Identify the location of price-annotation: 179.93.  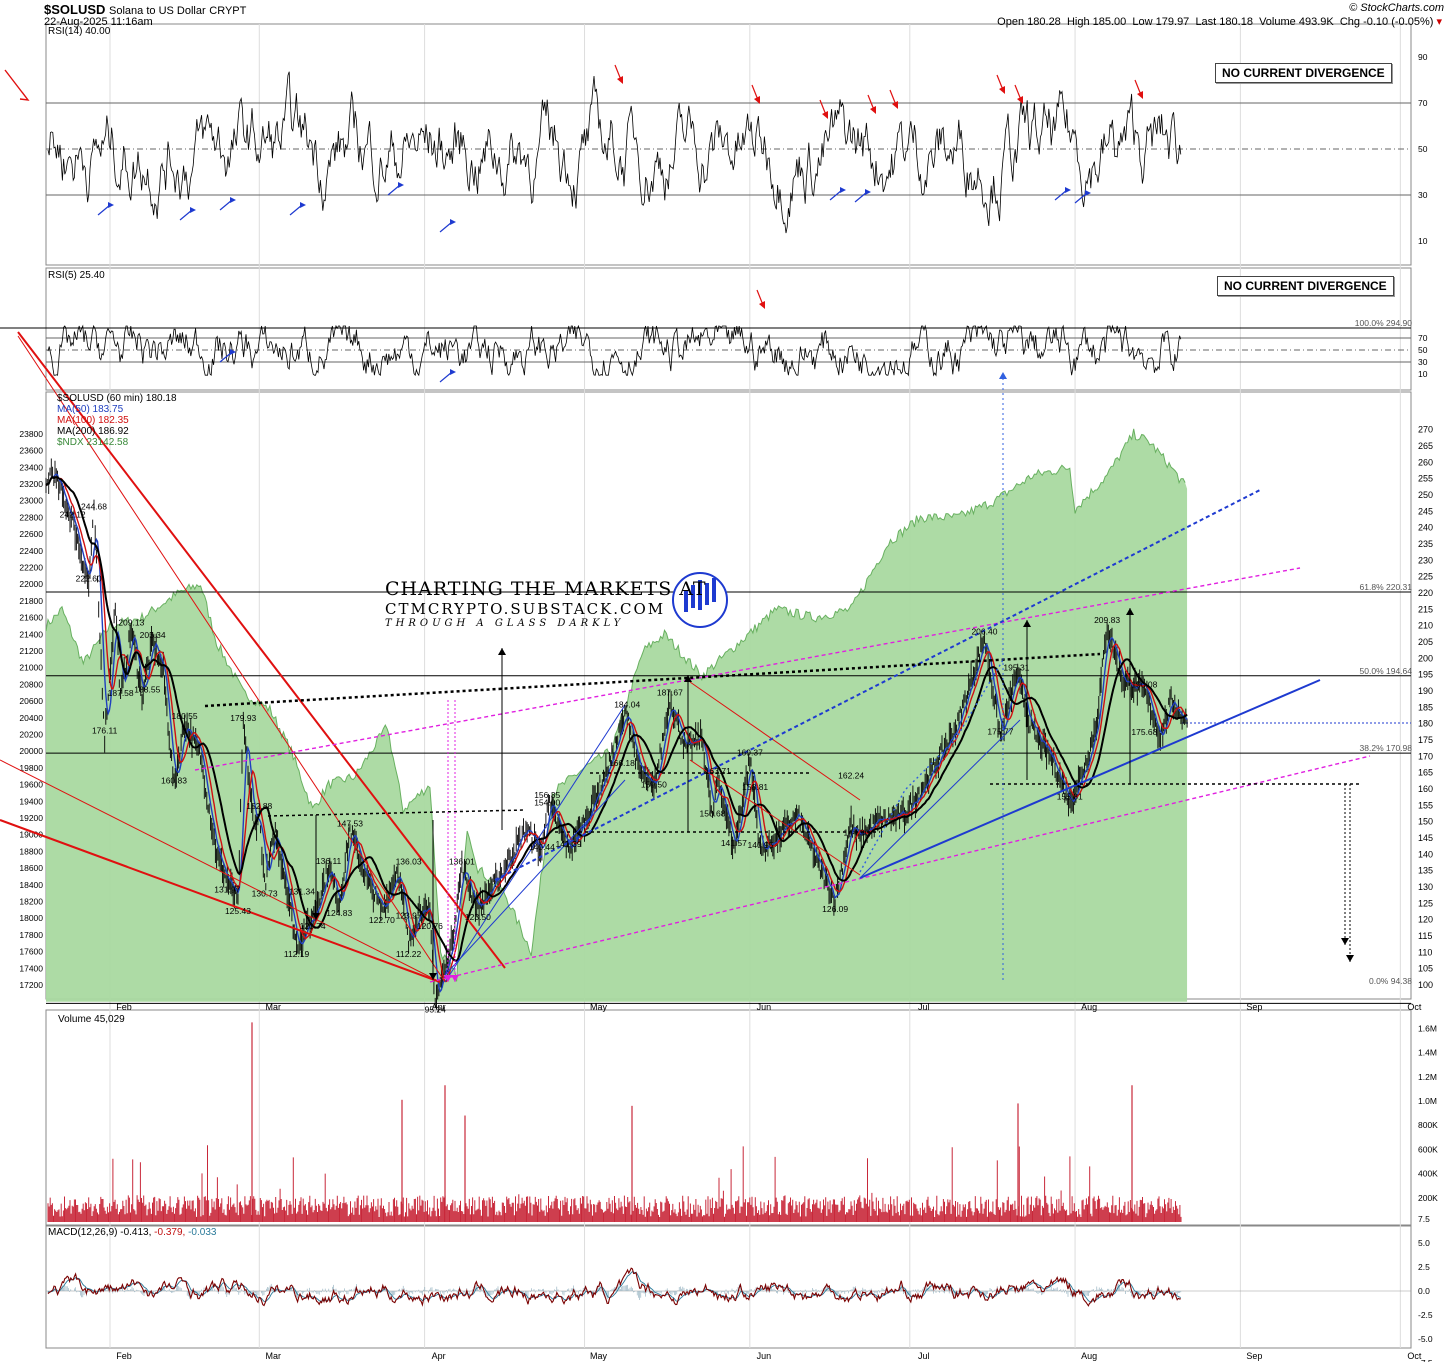
(243, 718).